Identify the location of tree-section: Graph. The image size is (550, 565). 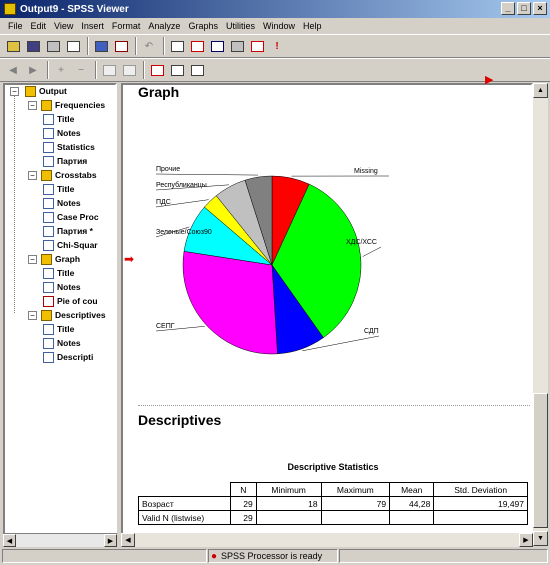
(60, 259).